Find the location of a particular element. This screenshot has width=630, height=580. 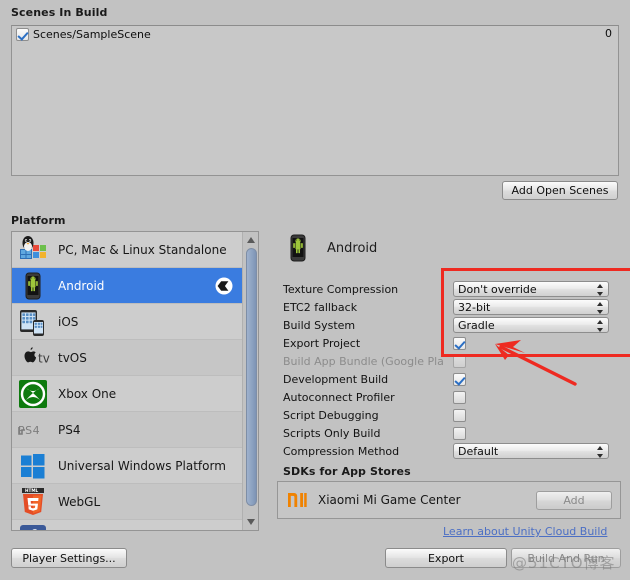

platform-item-webgl: HTML WebGL is located at coordinates (127, 502).